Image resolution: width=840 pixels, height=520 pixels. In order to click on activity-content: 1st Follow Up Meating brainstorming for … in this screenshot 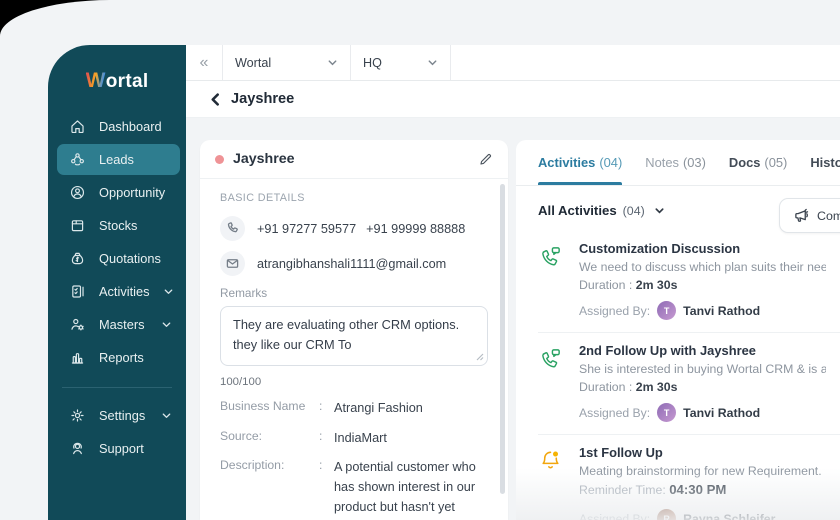, I will do `click(702, 482)`.